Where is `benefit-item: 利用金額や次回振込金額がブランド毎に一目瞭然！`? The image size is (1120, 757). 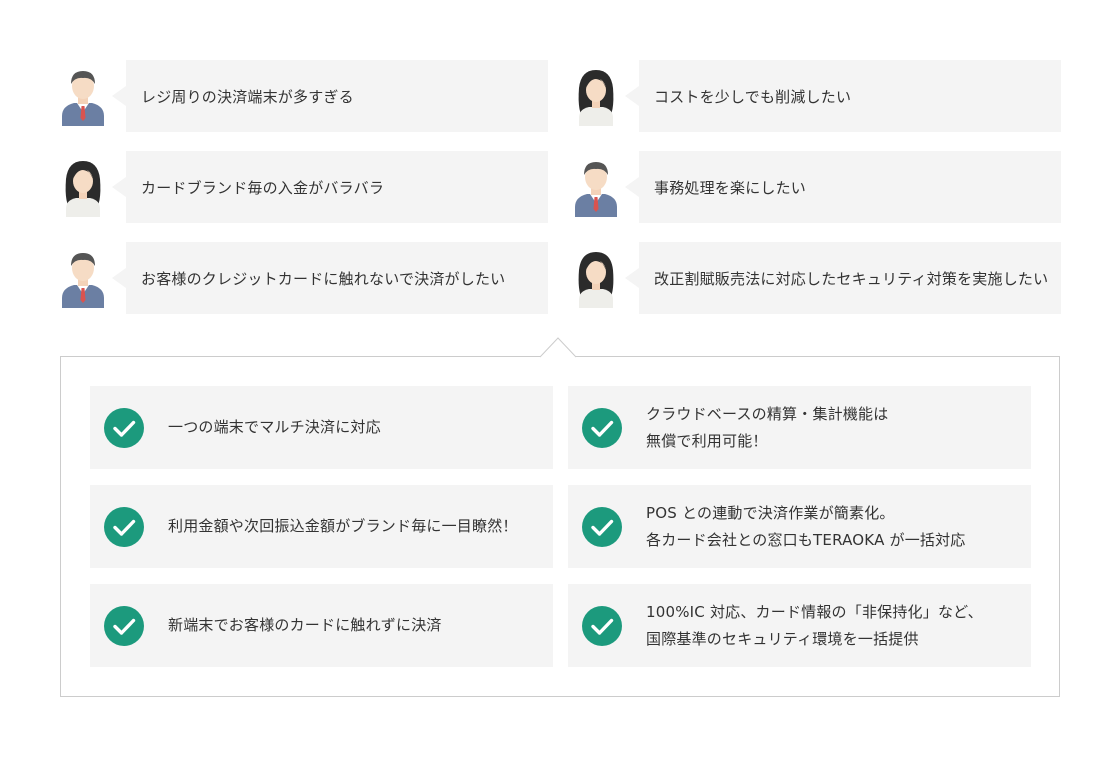
benefit-item: 利用金額や次回振込金額がブランド毎に一目瞭然！ is located at coordinates (321, 526).